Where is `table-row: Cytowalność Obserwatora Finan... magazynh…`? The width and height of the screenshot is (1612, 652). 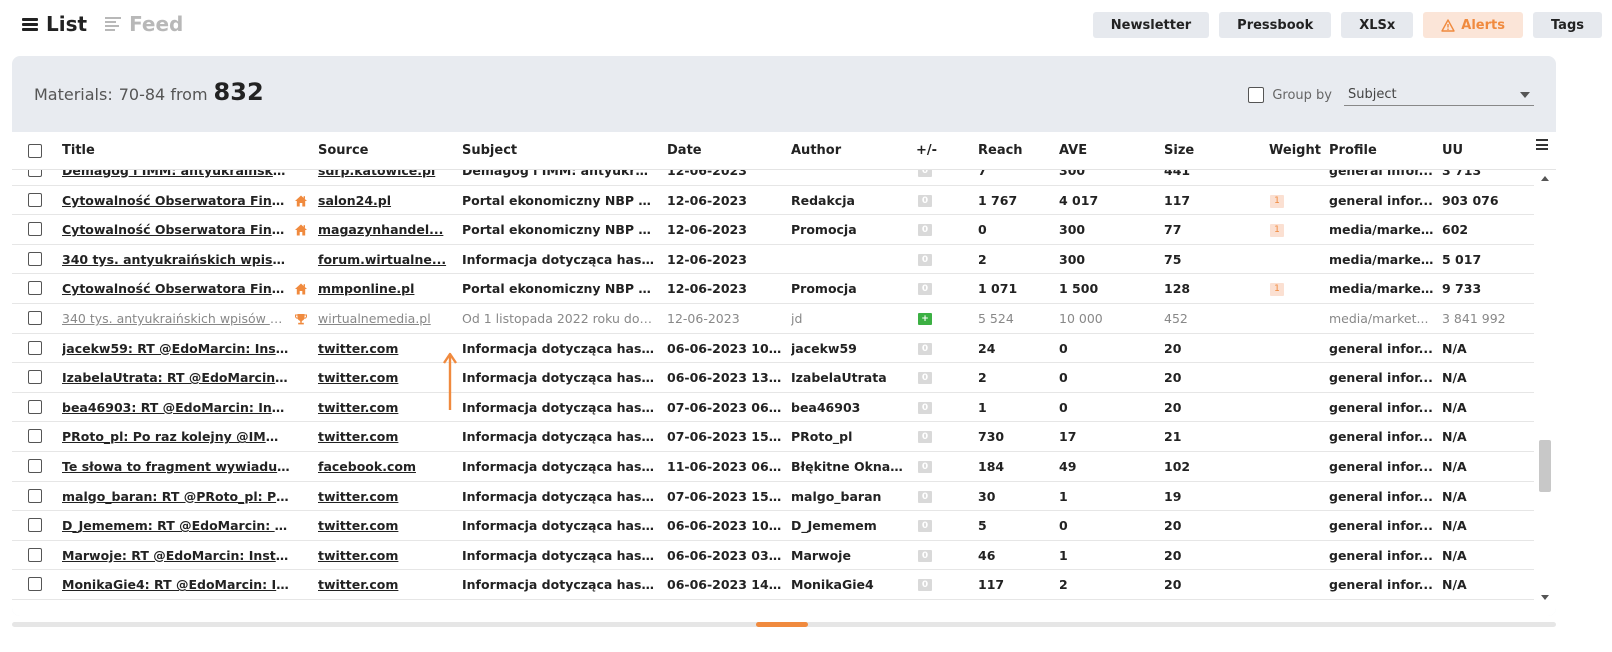 table-row: Cytowalność Obserwatora Finan... magazynh… is located at coordinates (773, 230).